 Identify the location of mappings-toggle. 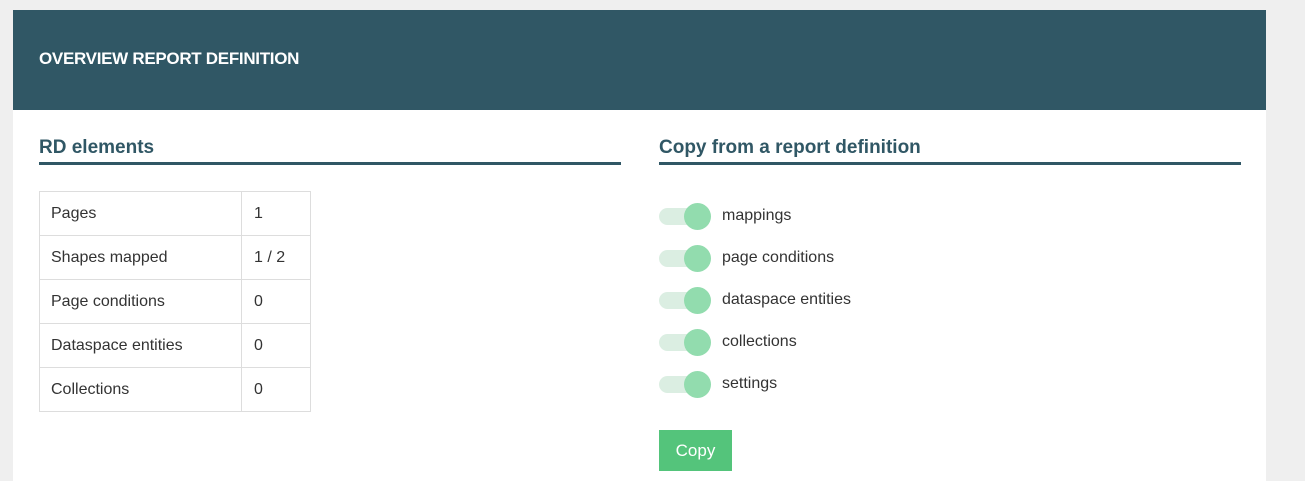
(685, 216).